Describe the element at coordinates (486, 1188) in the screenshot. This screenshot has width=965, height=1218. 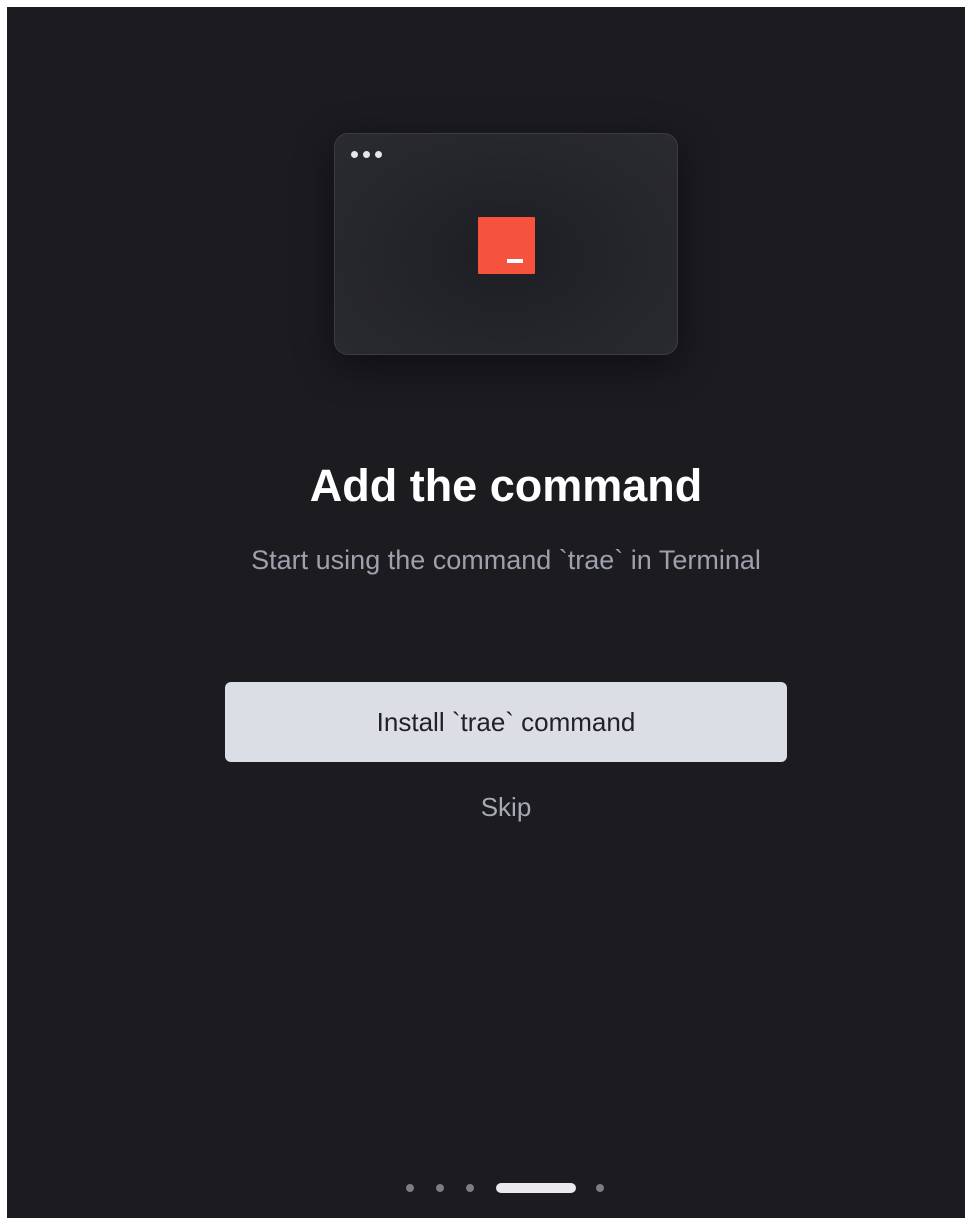
I see `pagination-indicator` at that location.